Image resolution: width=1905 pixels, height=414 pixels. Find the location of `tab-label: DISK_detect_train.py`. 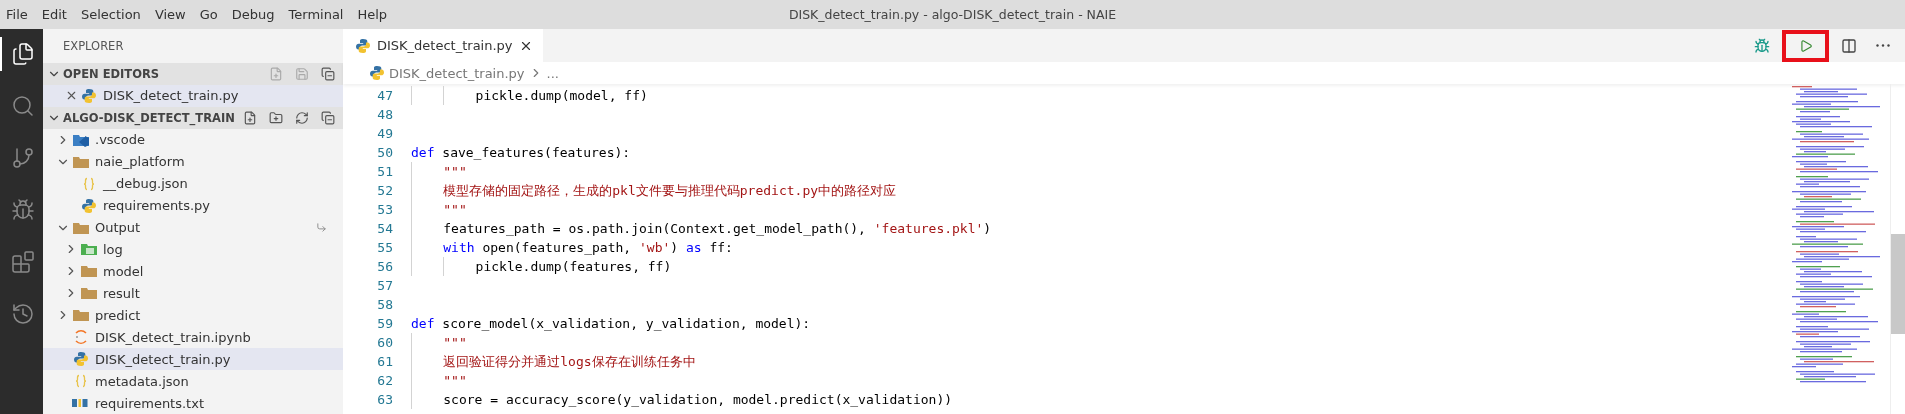

tab-label: DISK_detect_train.py is located at coordinates (445, 45).